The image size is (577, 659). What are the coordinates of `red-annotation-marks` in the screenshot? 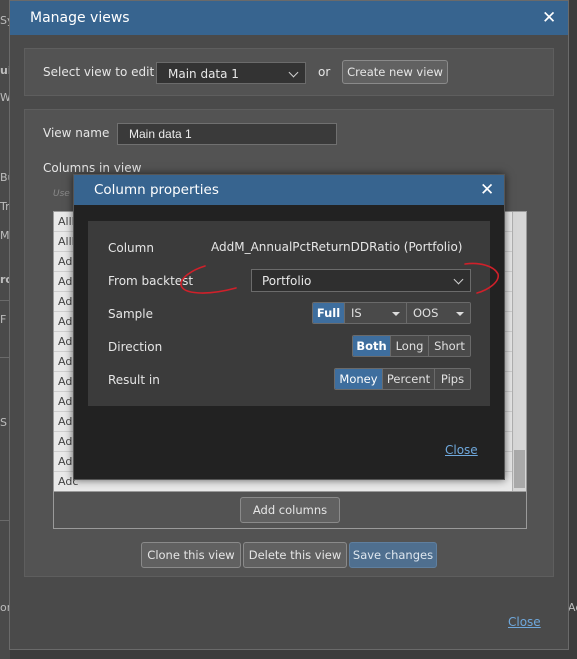 It's located at (339, 278).